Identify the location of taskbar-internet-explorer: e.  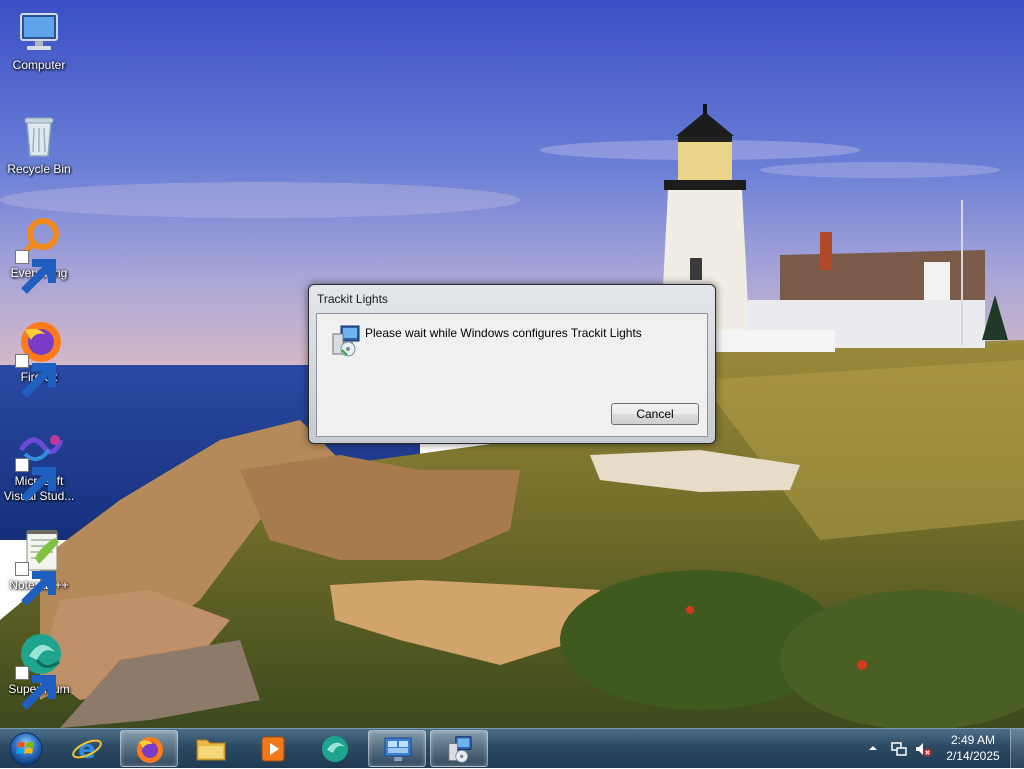
(87, 748).